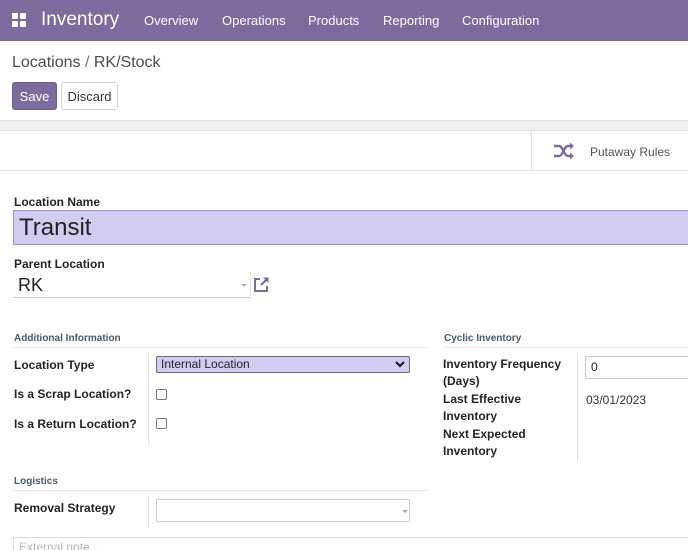 This screenshot has height=550, width=688. What do you see at coordinates (80, 20) in the screenshot?
I see `app-brand: Inventory` at bounding box center [80, 20].